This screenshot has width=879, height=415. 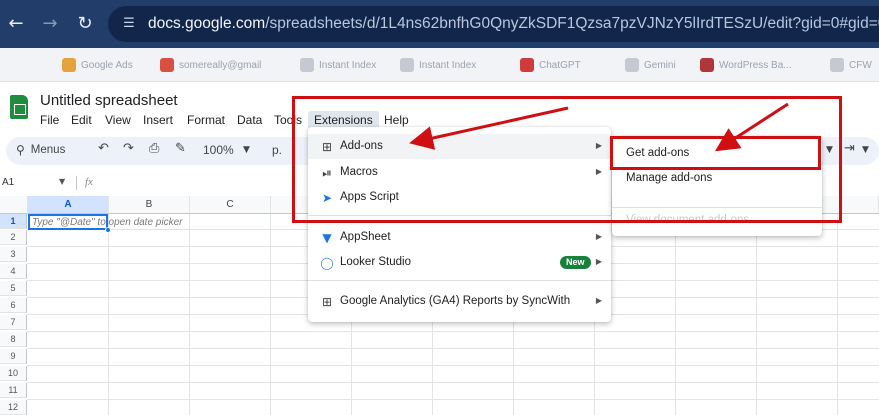 I want to click on new-badge: New, so click(x=575, y=262).